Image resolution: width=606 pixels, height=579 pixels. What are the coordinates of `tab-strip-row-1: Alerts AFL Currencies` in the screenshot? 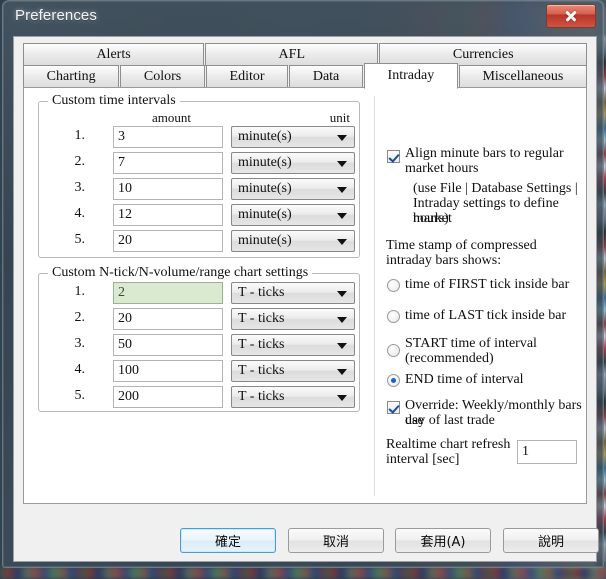 It's located at (305, 54).